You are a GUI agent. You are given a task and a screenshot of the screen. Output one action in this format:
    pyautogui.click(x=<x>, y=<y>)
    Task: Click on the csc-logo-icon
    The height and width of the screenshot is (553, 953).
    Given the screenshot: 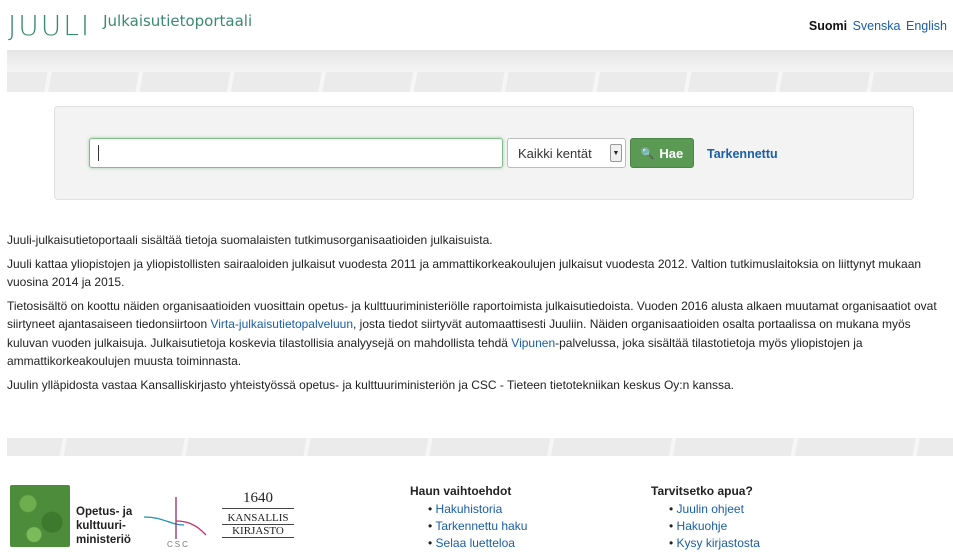 What is the action you would take?
    pyautogui.click(x=175, y=520)
    